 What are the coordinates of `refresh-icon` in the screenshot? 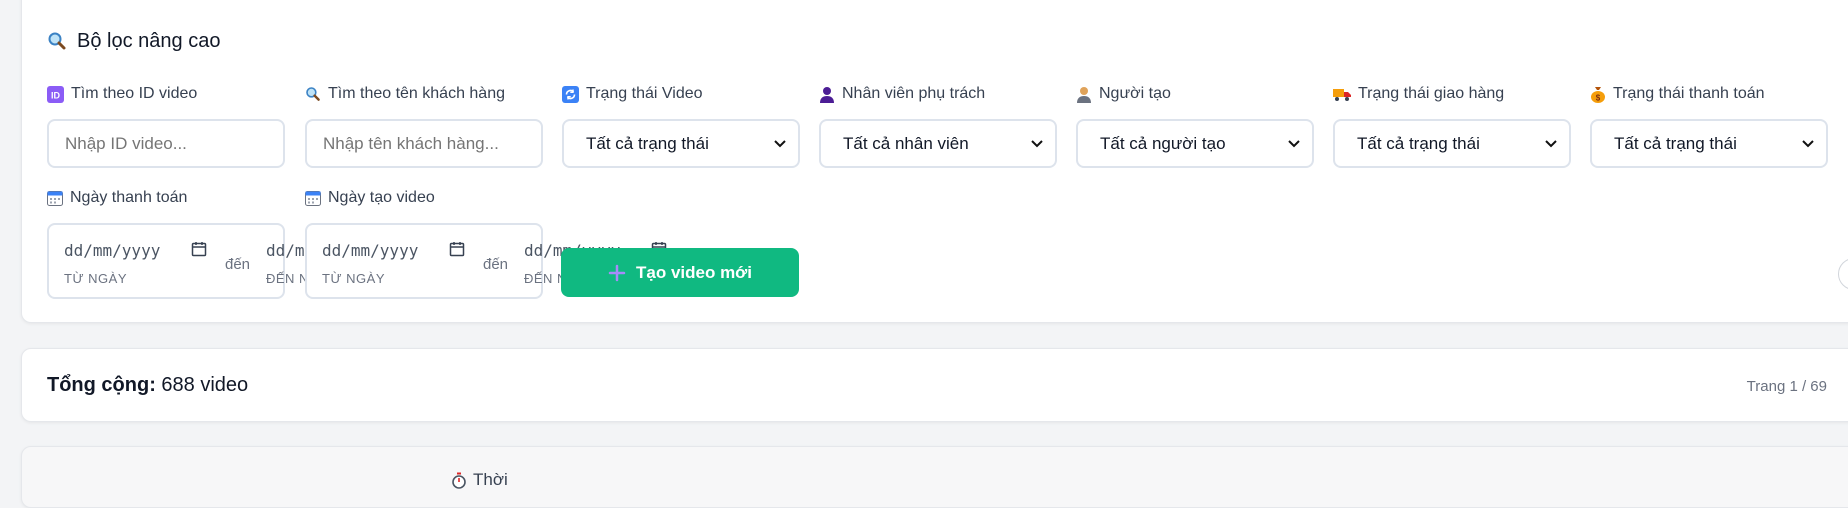 It's located at (570, 94).